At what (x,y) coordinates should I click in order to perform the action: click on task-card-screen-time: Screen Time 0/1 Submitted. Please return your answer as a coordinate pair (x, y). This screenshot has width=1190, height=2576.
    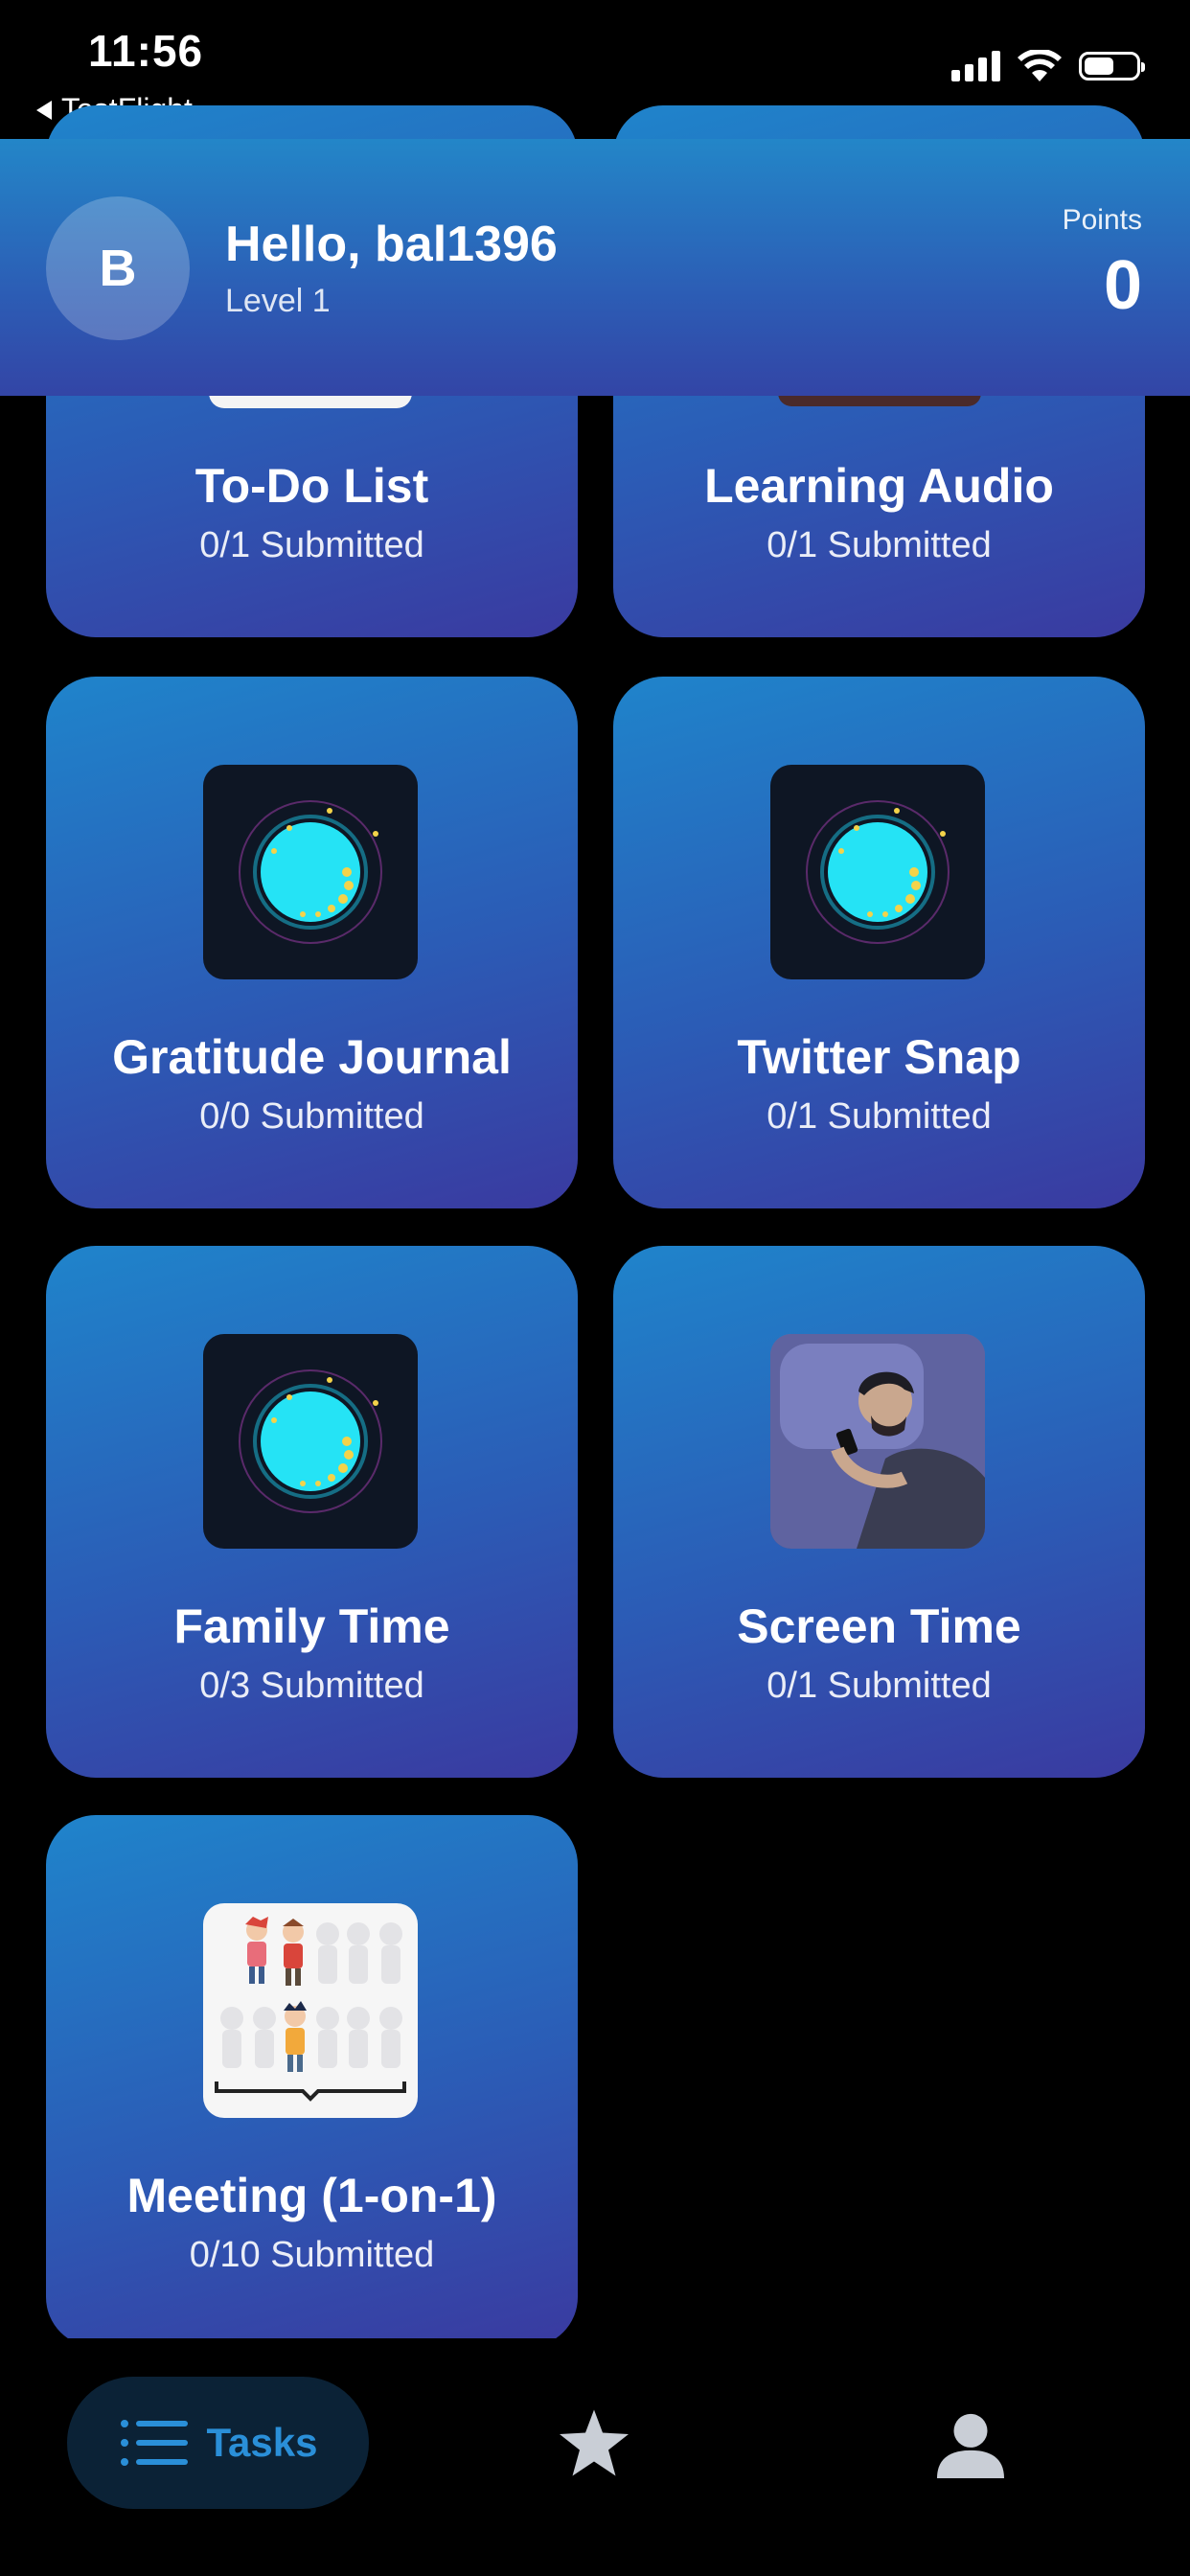
    Looking at the image, I should click on (879, 1512).